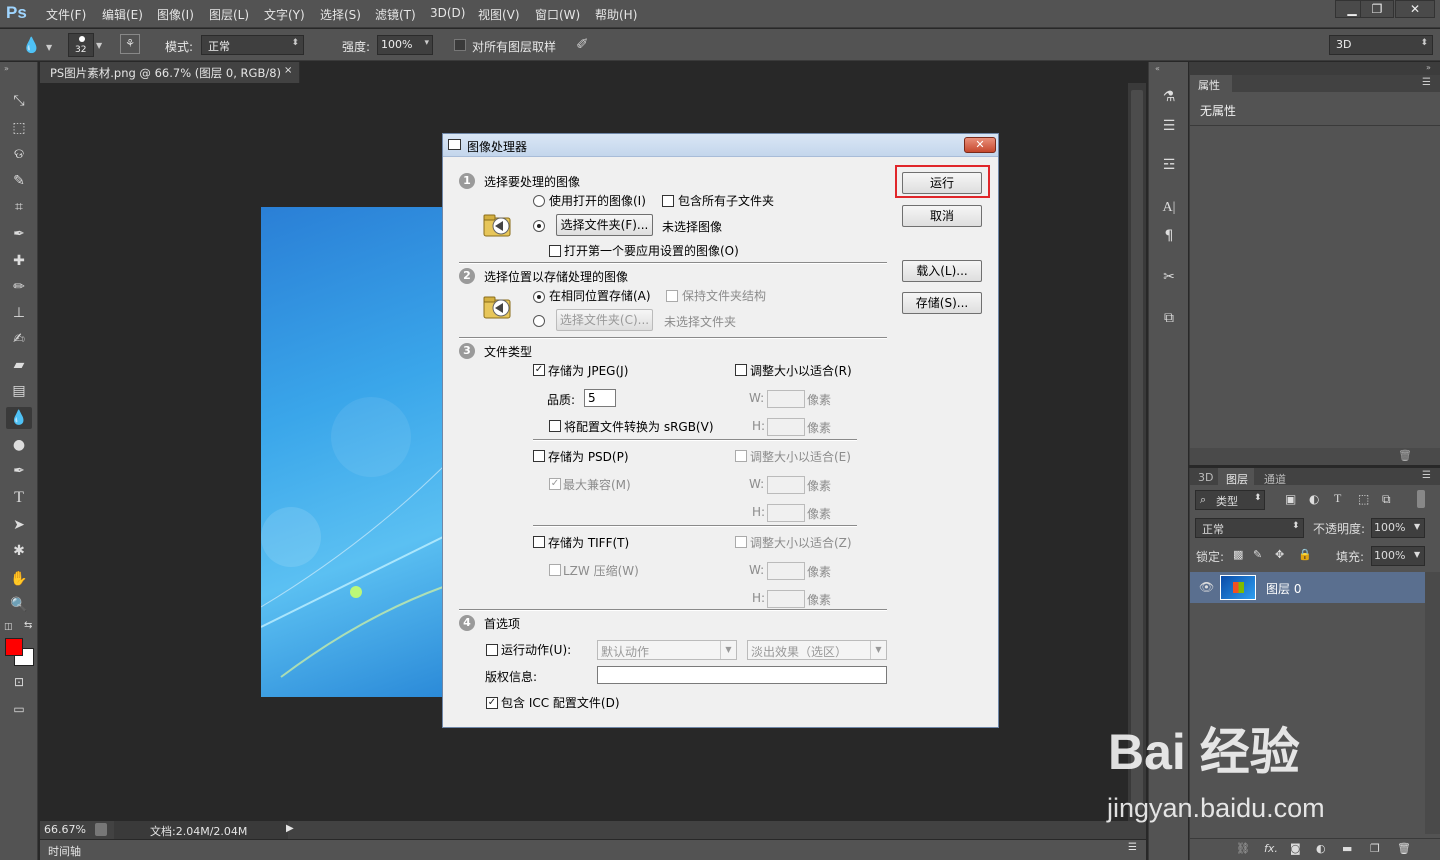 This screenshot has width=1440, height=860. Describe the element at coordinates (555, 484) in the screenshot. I see `max-compatibility-checkbox: ✓` at that location.